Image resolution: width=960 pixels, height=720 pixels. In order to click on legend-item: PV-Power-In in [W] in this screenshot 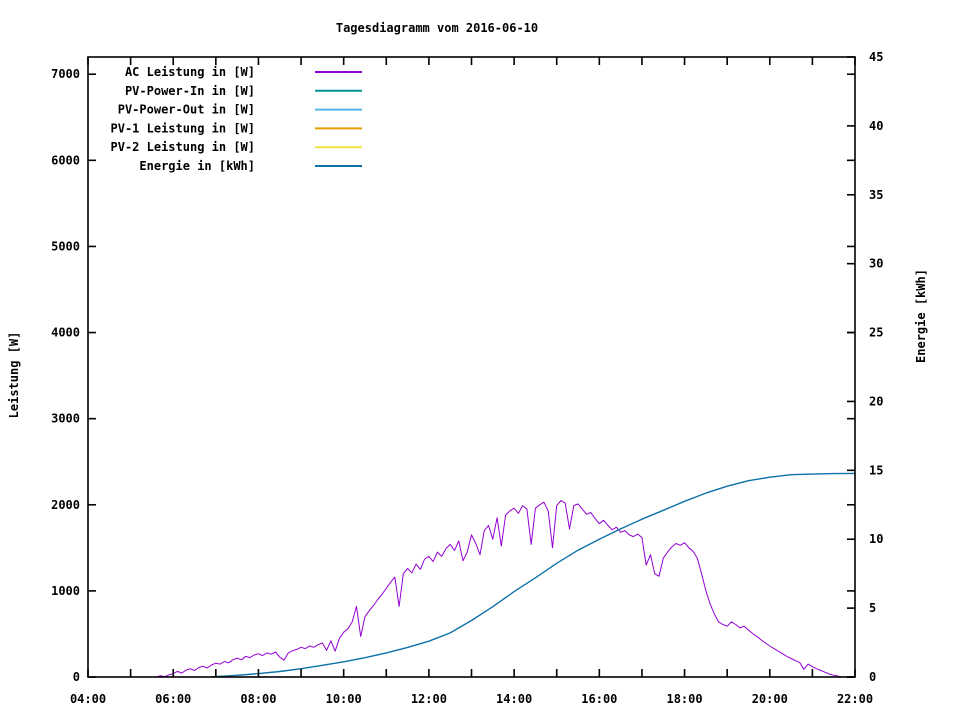, I will do `click(243, 91)`.